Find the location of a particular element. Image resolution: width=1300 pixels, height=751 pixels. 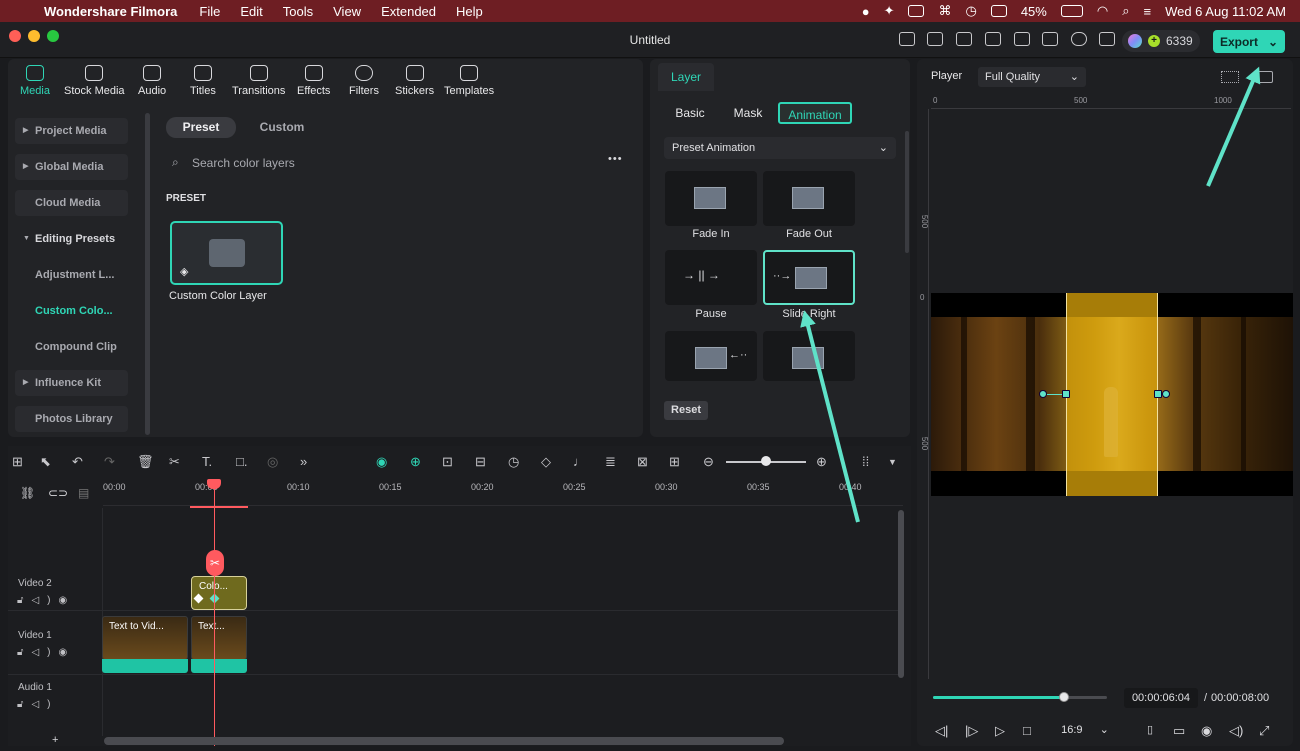

fullscreen-icon: ⤢ is located at coordinates (1264, 731).